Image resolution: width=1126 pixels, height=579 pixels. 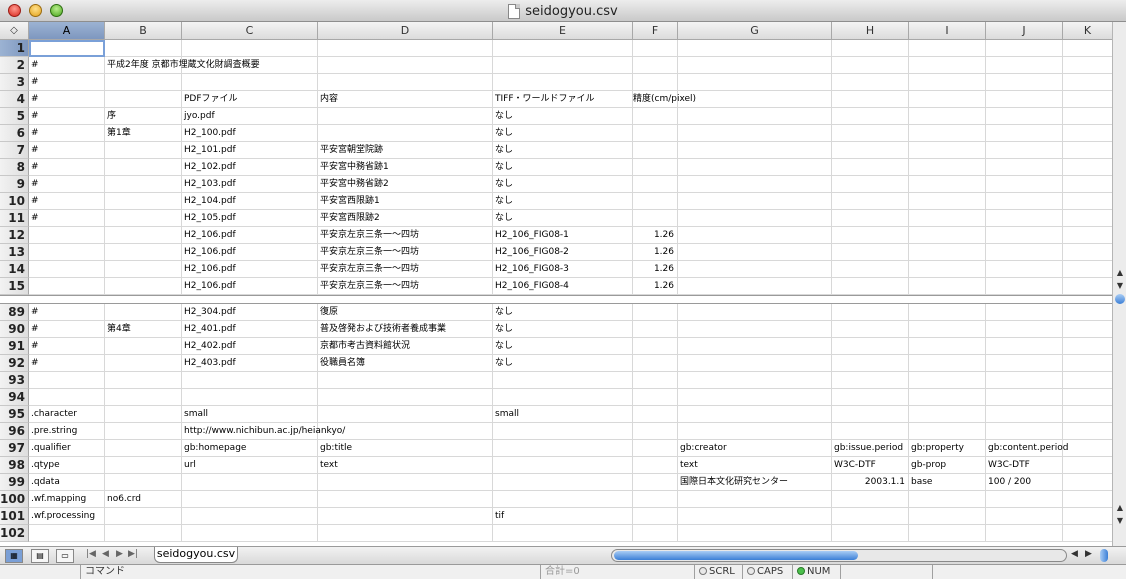 What do you see at coordinates (143, 414) in the screenshot?
I see `cell-b95` at bounding box center [143, 414].